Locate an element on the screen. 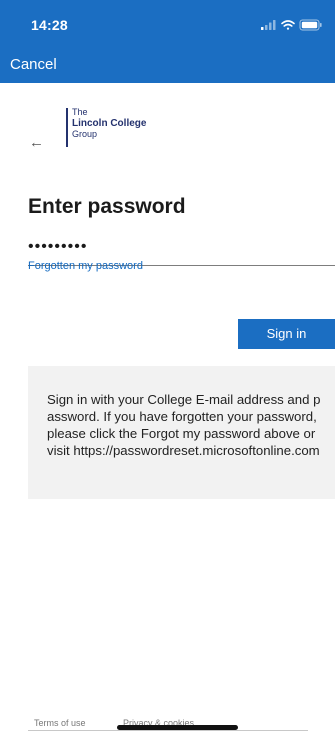 The width and height of the screenshot is (335, 737). logo-text: The Lincoln College Group is located at coordinates (132, 123).